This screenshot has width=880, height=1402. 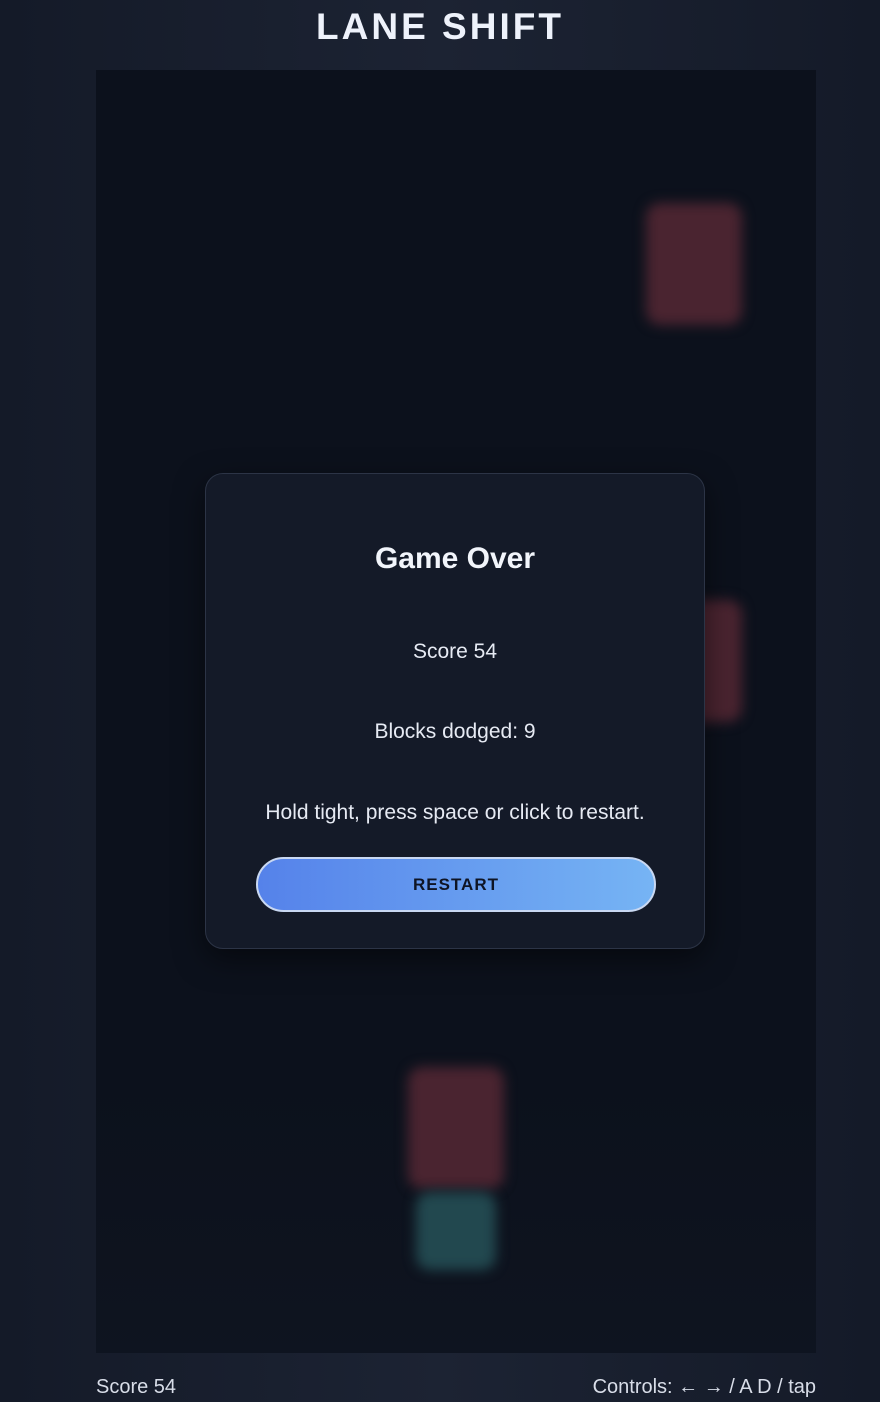 I want to click on game-over-title: Game Over, so click(x=455, y=558).